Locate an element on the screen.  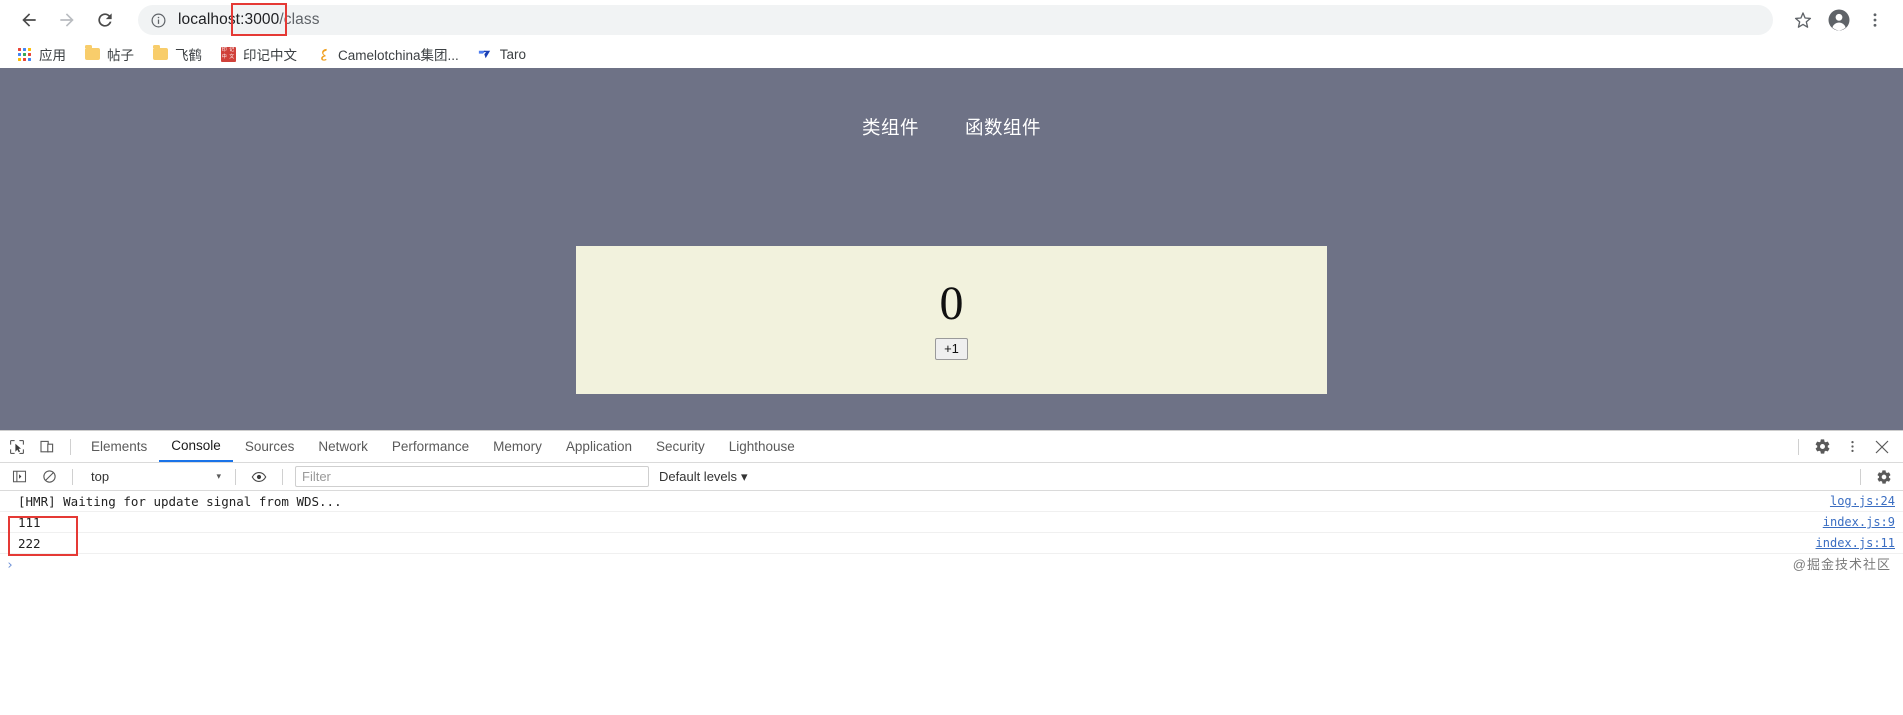
tab-application: Application is located at coordinates (599, 446).